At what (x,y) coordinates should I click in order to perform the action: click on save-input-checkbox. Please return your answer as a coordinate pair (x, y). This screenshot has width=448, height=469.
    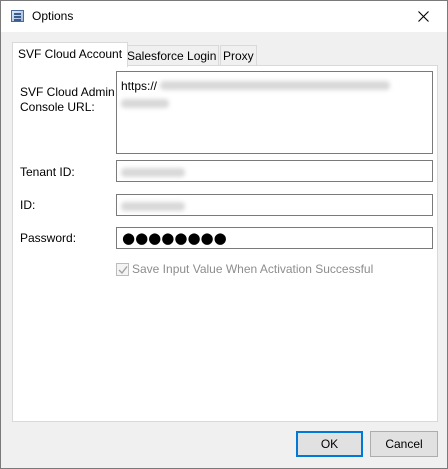
    Looking at the image, I should click on (122, 269).